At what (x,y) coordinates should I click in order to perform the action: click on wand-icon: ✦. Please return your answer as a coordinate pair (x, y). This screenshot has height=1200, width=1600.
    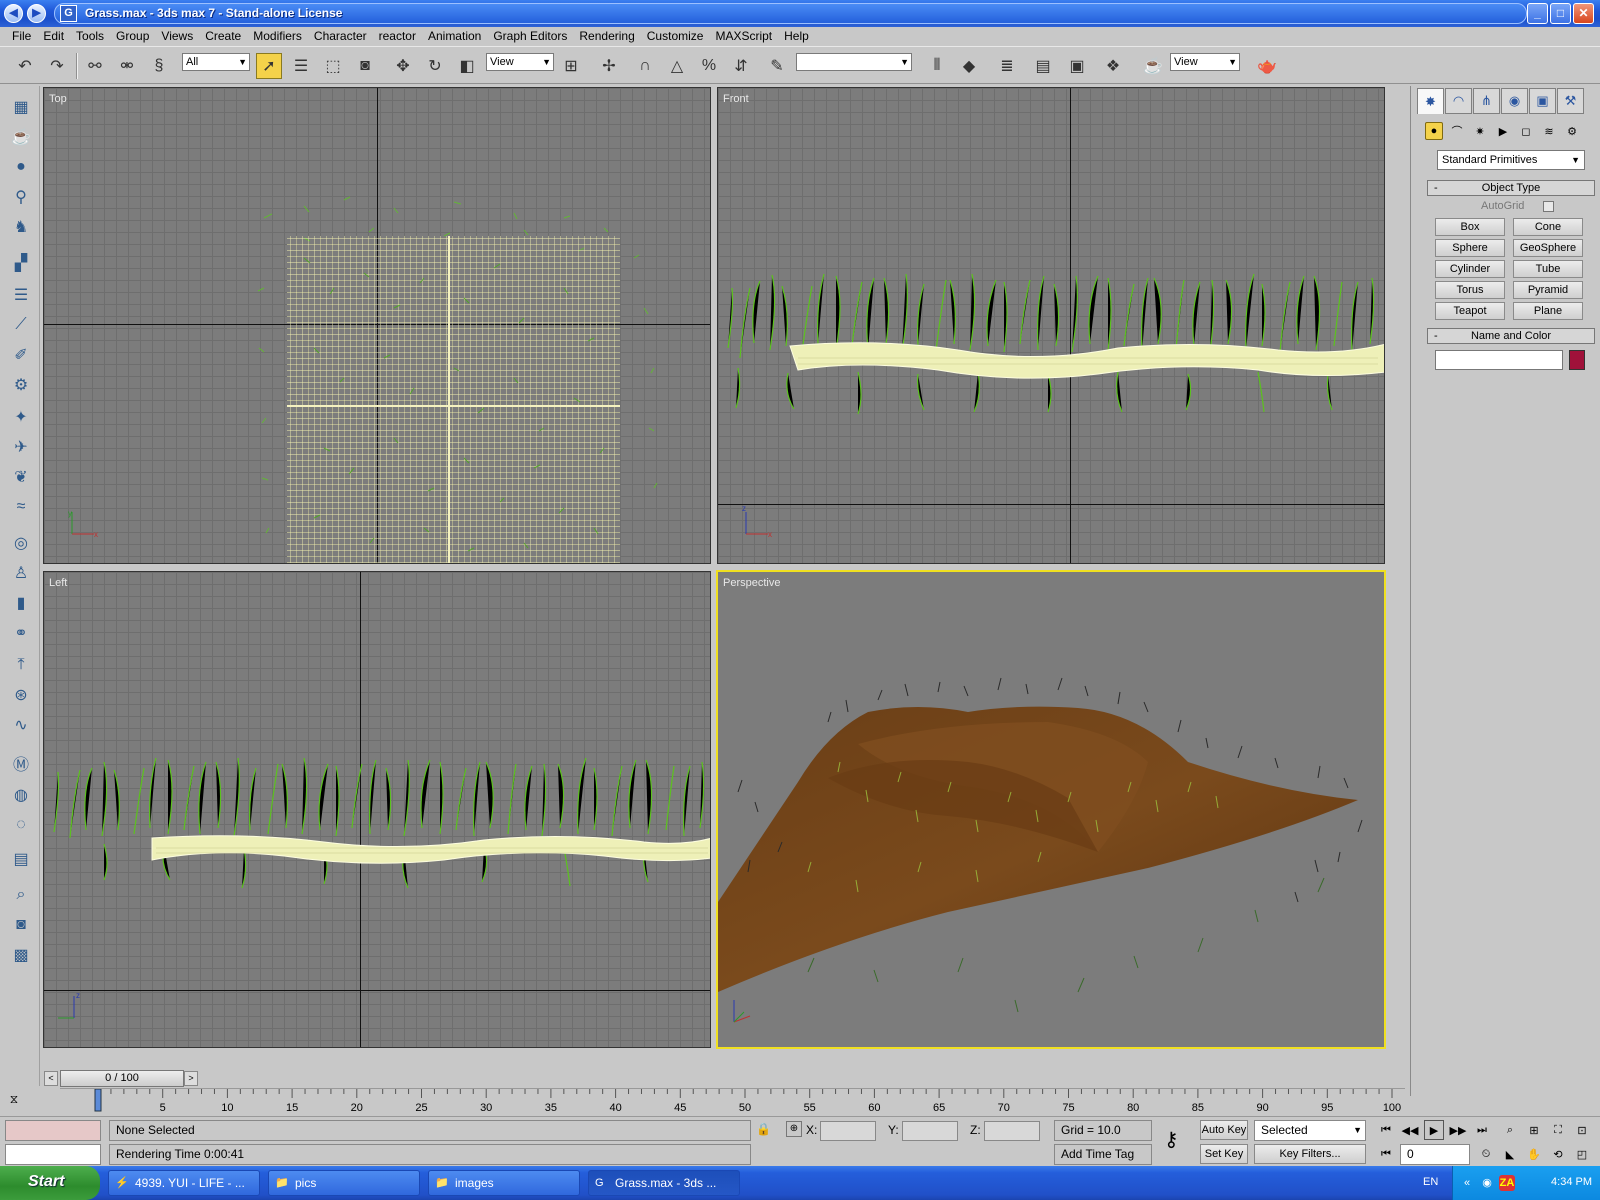
    Looking at the image, I should click on (21, 417).